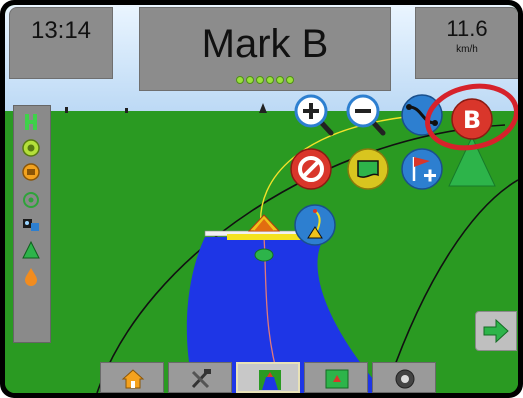 This screenshot has height=398, width=523. I want to click on status-panel, so click(32, 224).